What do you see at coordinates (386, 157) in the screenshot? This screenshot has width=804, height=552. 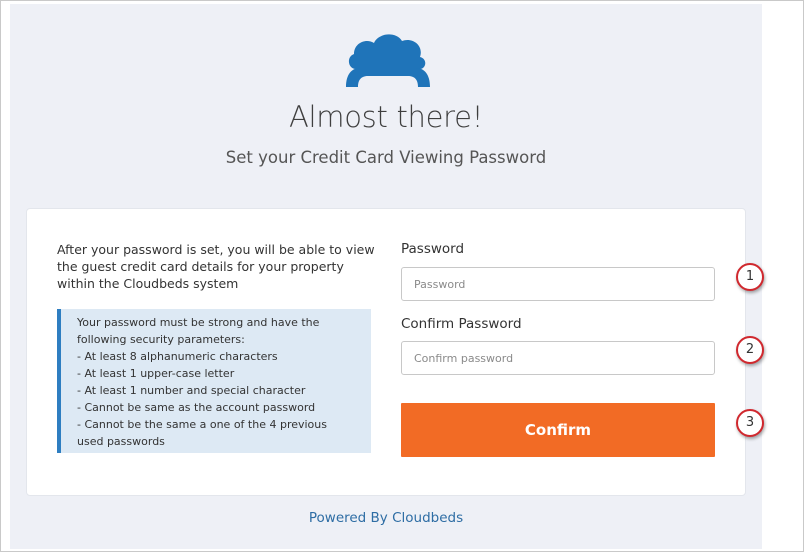 I see `page-subtitle: Set your Credit Card Viewing Password` at bounding box center [386, 157].